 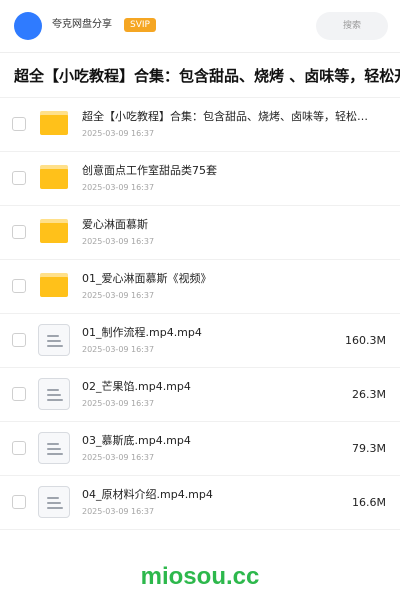 I want to click on avatar, so click(x=28, y=26).